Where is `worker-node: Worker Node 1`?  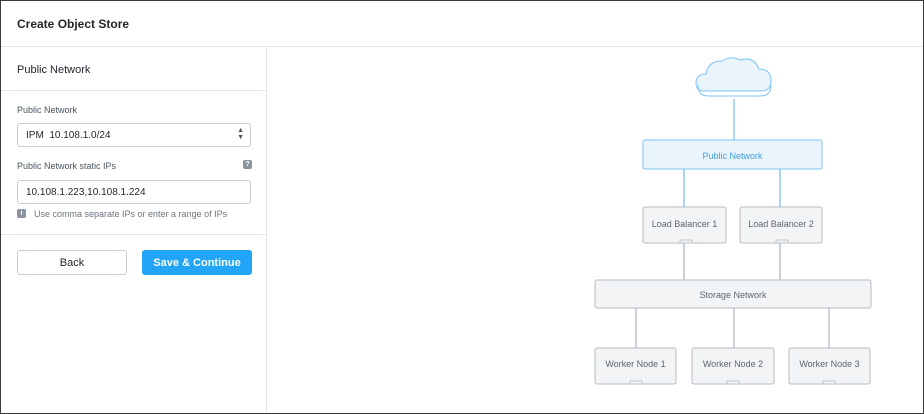
worker-node: Worker Node 1 is located at coordinates (635, 366).